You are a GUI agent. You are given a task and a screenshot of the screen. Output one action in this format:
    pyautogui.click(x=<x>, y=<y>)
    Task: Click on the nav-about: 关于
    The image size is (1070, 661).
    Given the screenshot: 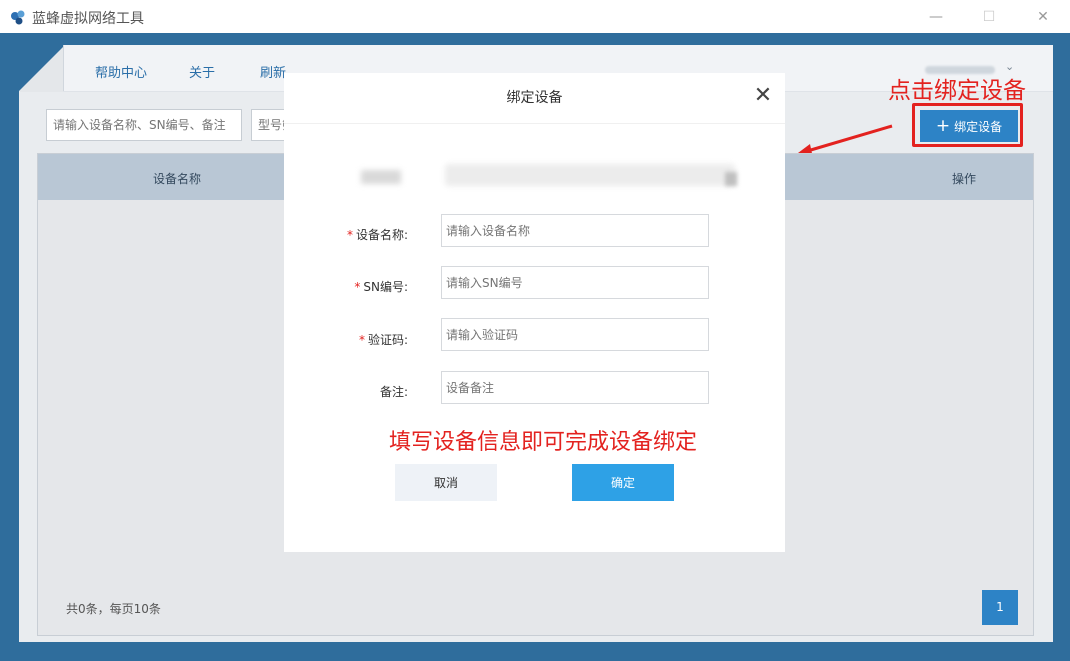 What is the action you would take?
    pyautogui.click(x=202, y=71)
    